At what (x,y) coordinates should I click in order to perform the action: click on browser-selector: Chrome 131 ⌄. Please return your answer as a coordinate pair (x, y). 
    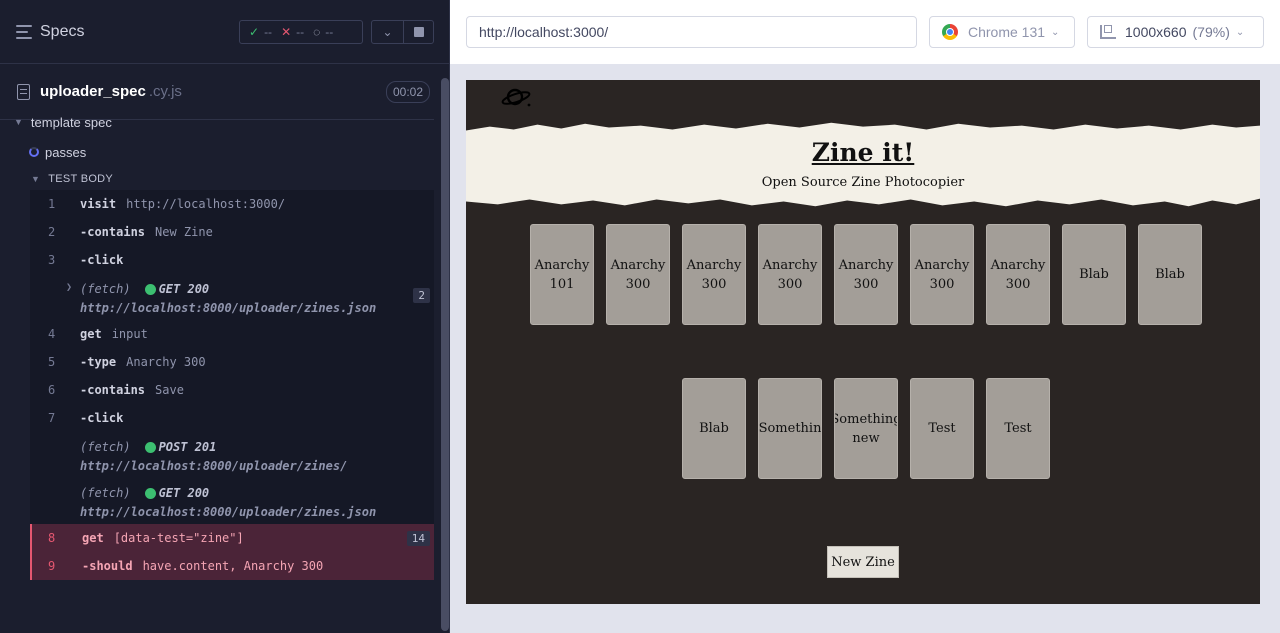
    Looking at the image, I should click on (1002, 32).